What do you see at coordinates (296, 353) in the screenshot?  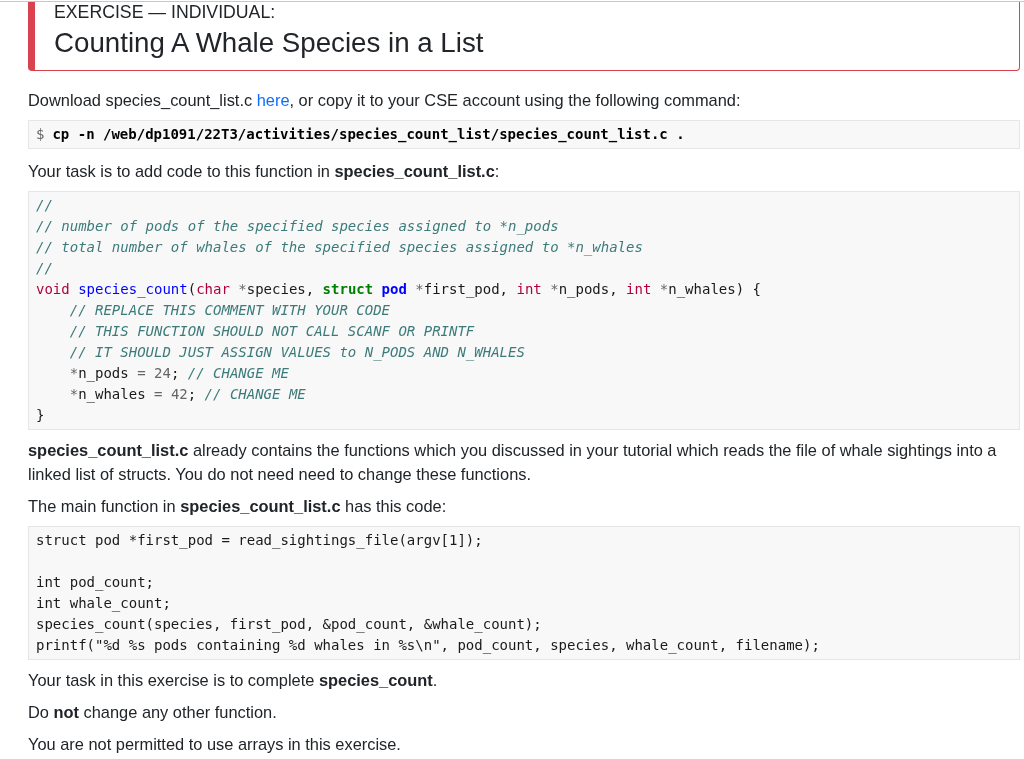 I see `code-line: // IT SHOULD JUST ASSIGN VALUES to N_PODS AND N_WHALES` at bounding box center [296, 353].